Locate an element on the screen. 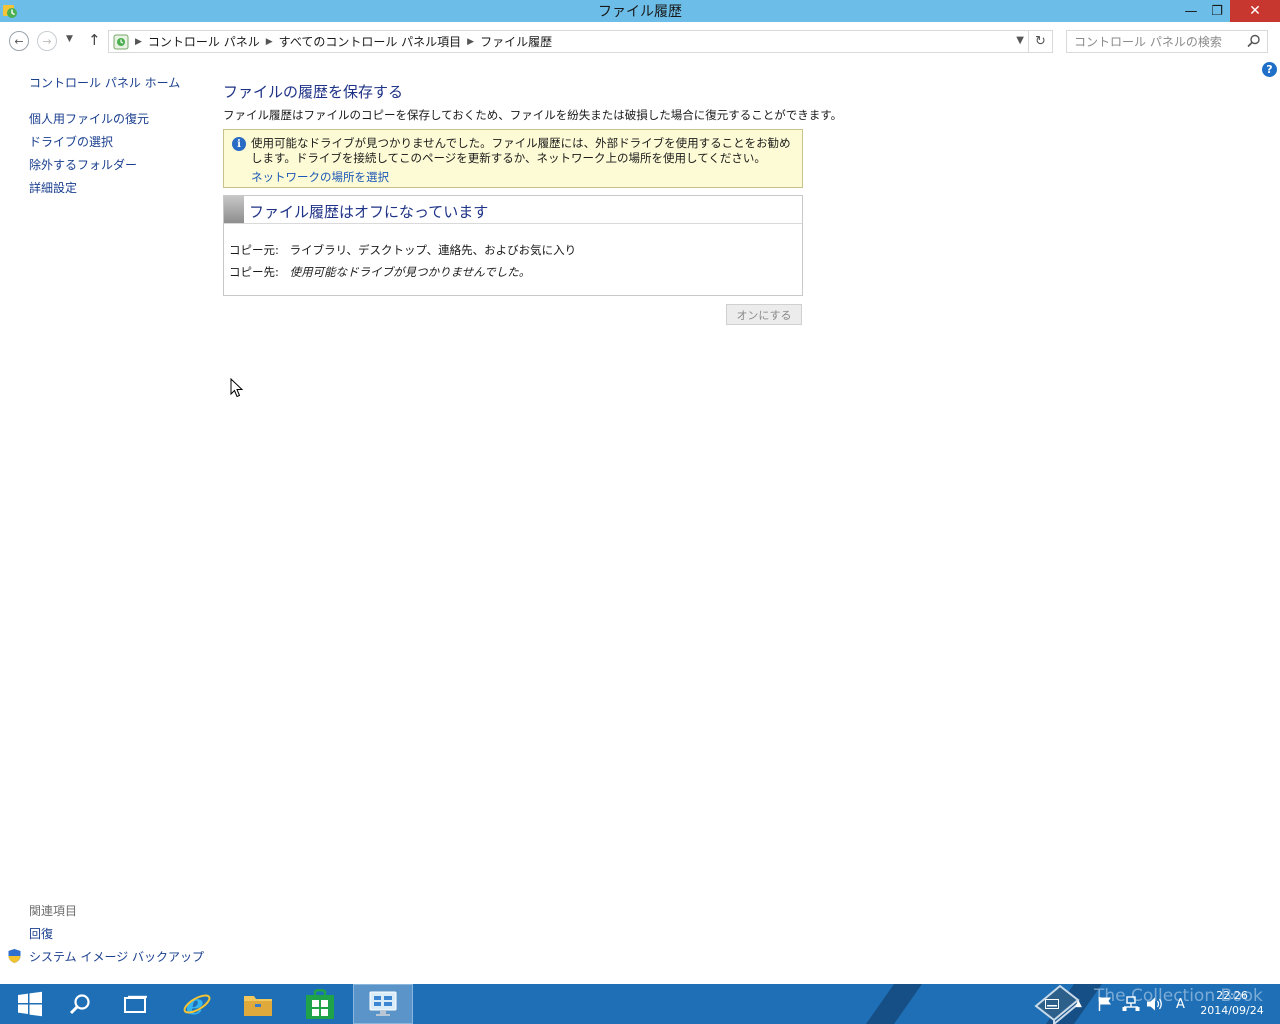 This screenshot has height=1024, width=1280. ime-indicator: A is located at coordinates (1180, 1004).